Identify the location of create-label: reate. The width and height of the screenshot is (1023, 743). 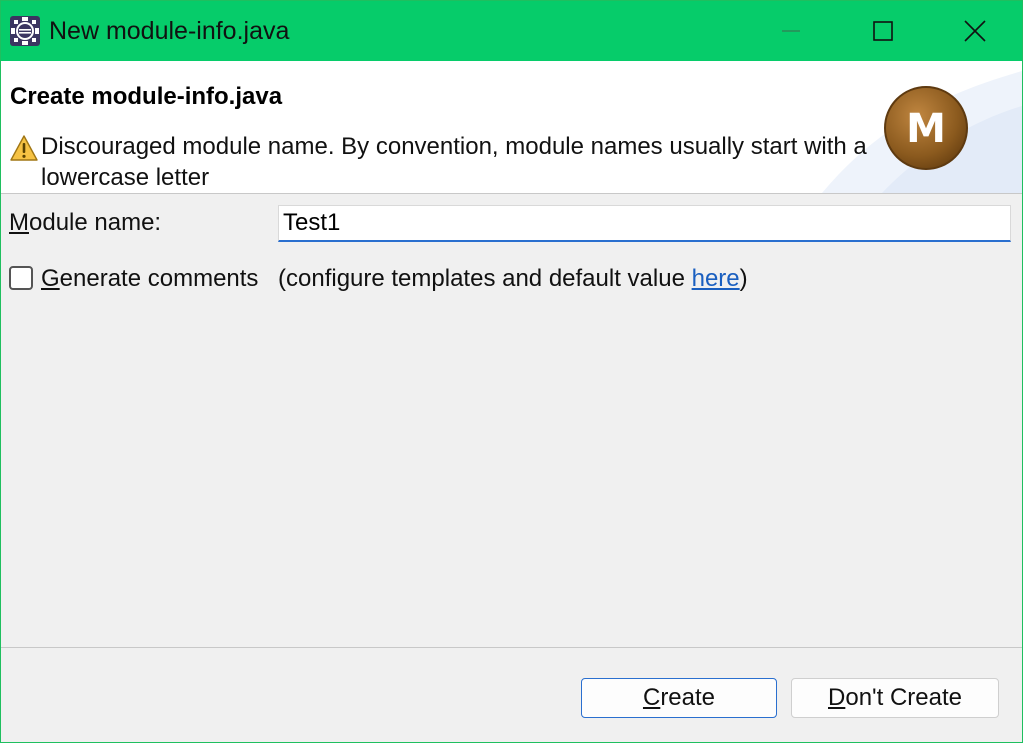
(688, 697).